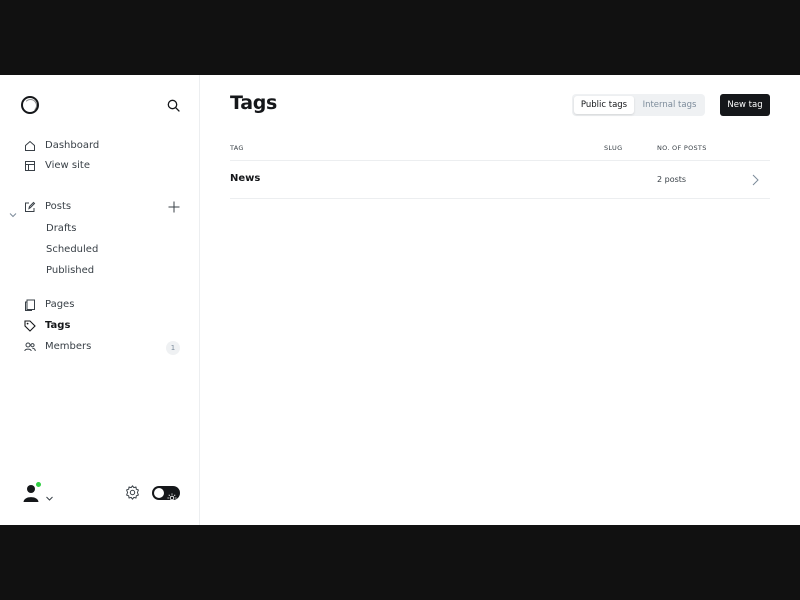 Image resolution: width=800 pixels, height=600 pixels. I want to click on sidebar-item-tags: Tags, so click(99, 326).